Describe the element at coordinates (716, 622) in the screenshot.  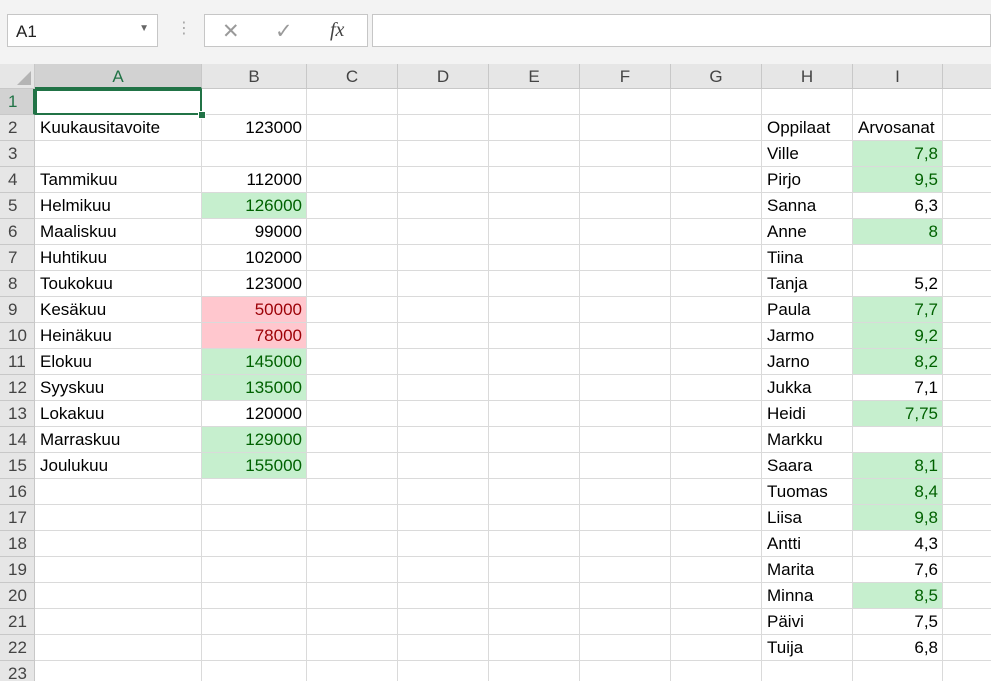
I see `cell-g21` at that location.